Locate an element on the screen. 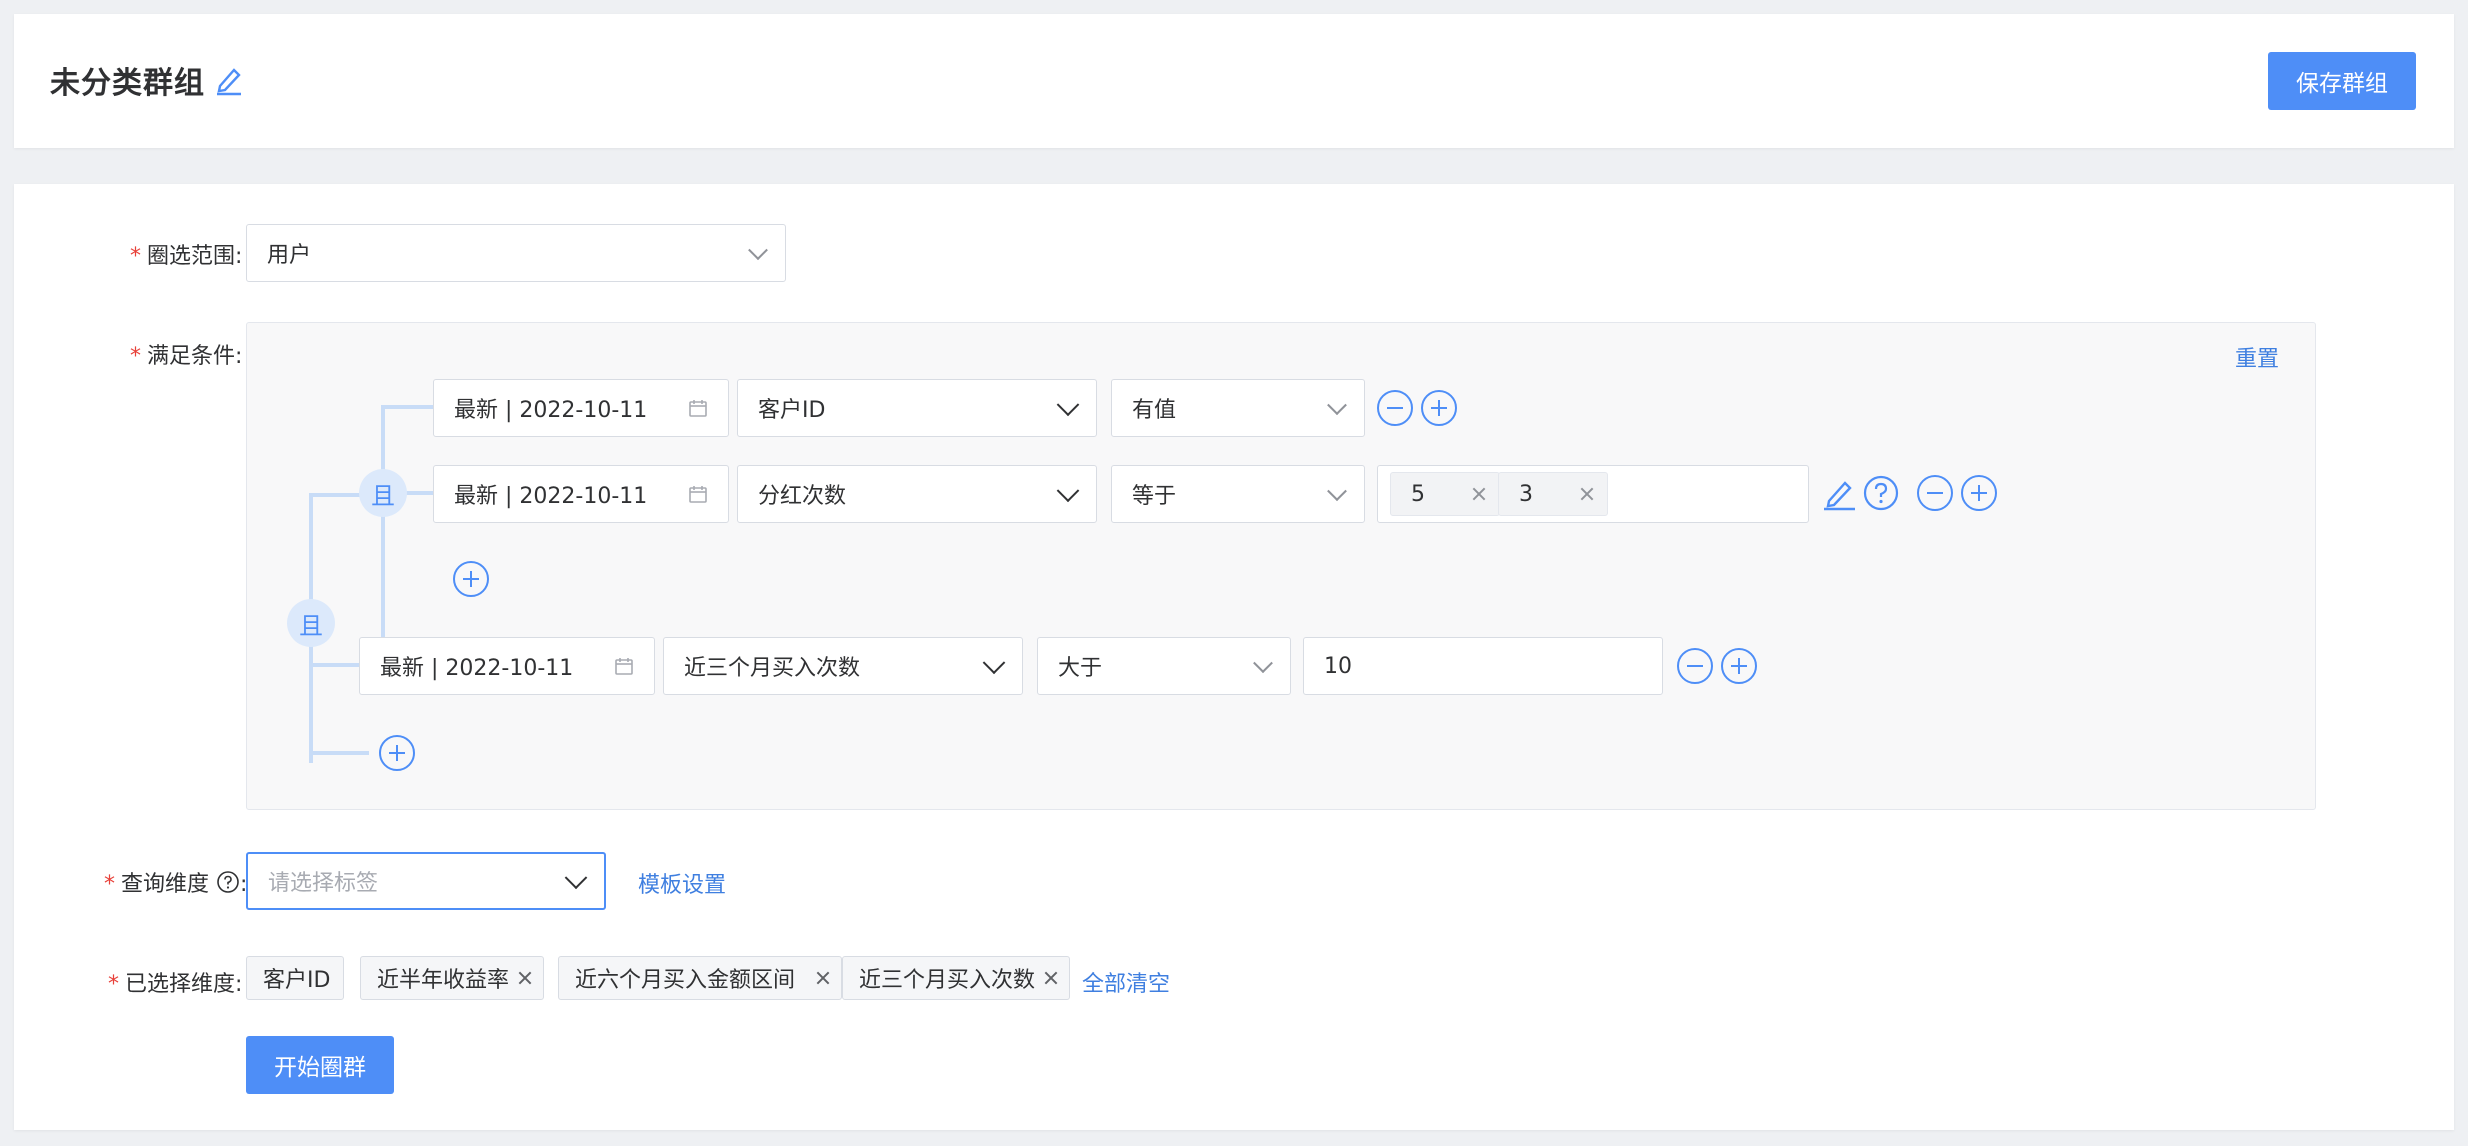 The image size is (2468, 1146). add-inner-condition-button is located at coordinates (471, 579).